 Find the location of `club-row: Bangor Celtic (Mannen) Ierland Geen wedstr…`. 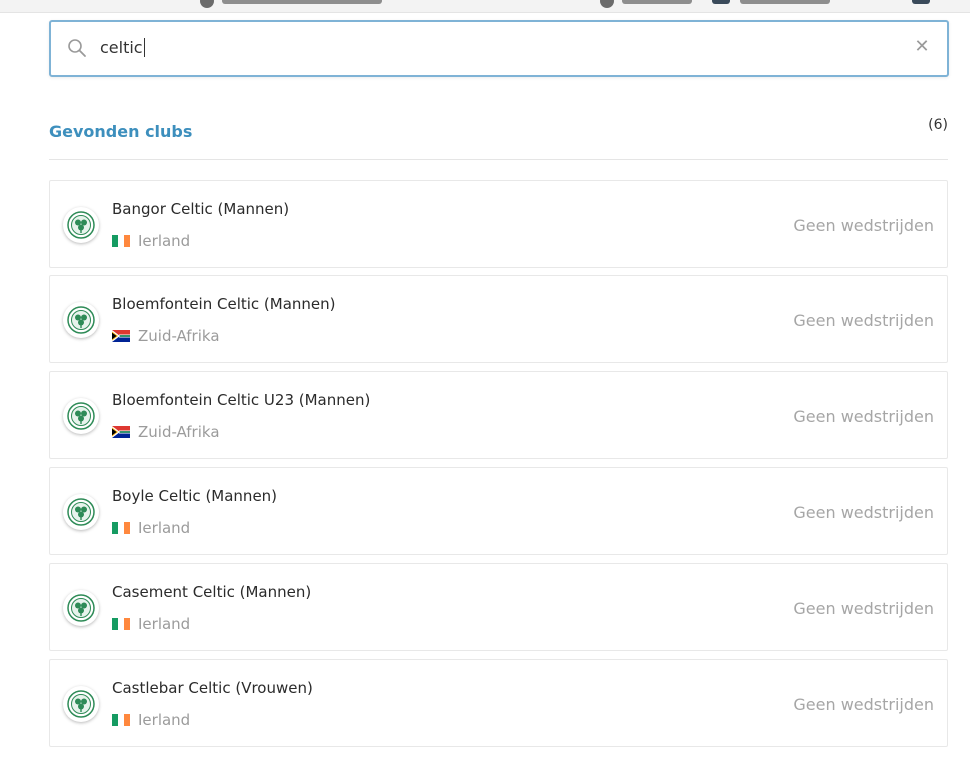

club-row: Bangor Celtic (Mannen) Ierland Geen wedstr… is located at coordinates (498, 224).